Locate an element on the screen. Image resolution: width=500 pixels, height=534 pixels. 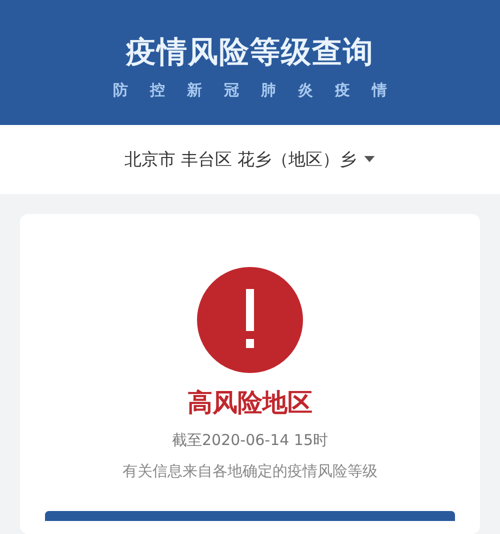
page-subtitle: 防控新冠肺炎疫情 is located at coordinates (261, 90).